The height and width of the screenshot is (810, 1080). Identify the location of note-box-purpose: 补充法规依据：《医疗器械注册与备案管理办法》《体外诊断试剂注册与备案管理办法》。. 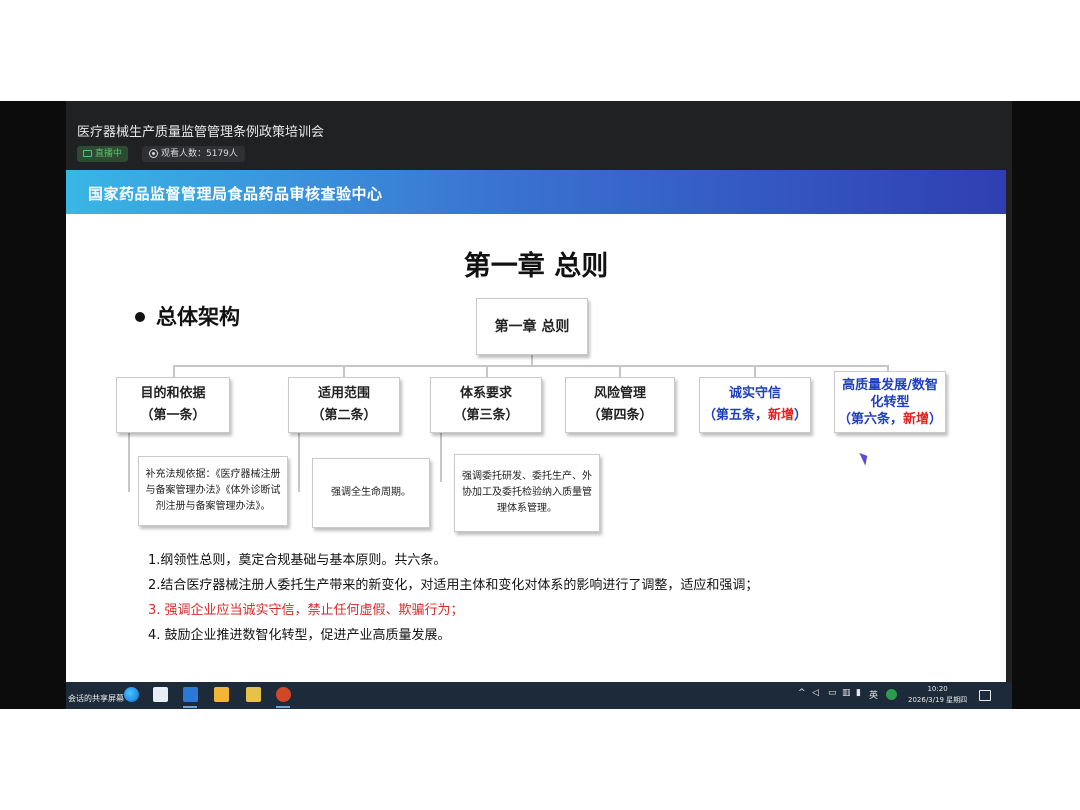
(213, 491).